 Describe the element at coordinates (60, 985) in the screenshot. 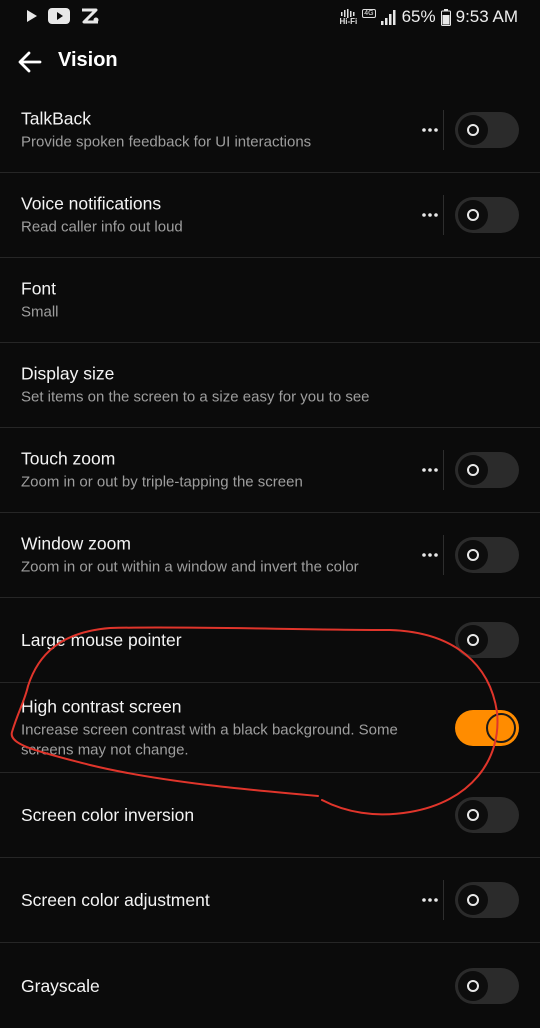

I see `setting-title: Grayscale` at that location.